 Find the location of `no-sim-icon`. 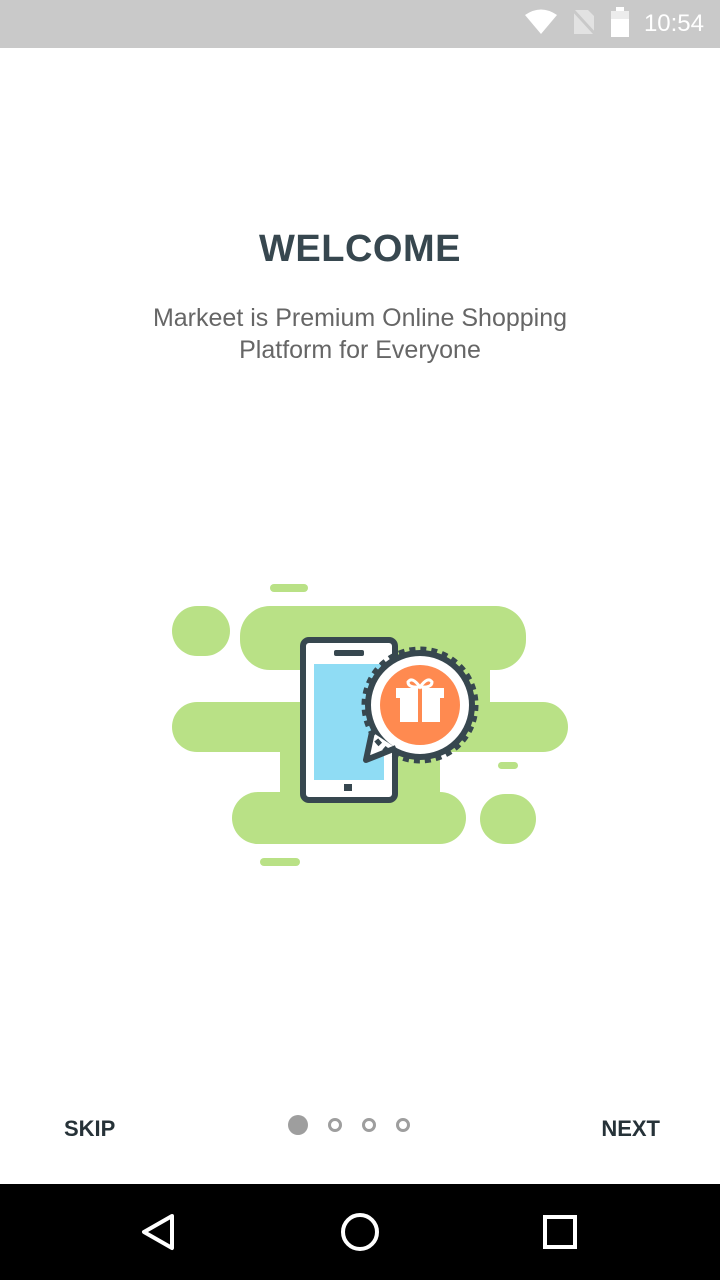

no-sim-icon is located at coordinates (584, 24).